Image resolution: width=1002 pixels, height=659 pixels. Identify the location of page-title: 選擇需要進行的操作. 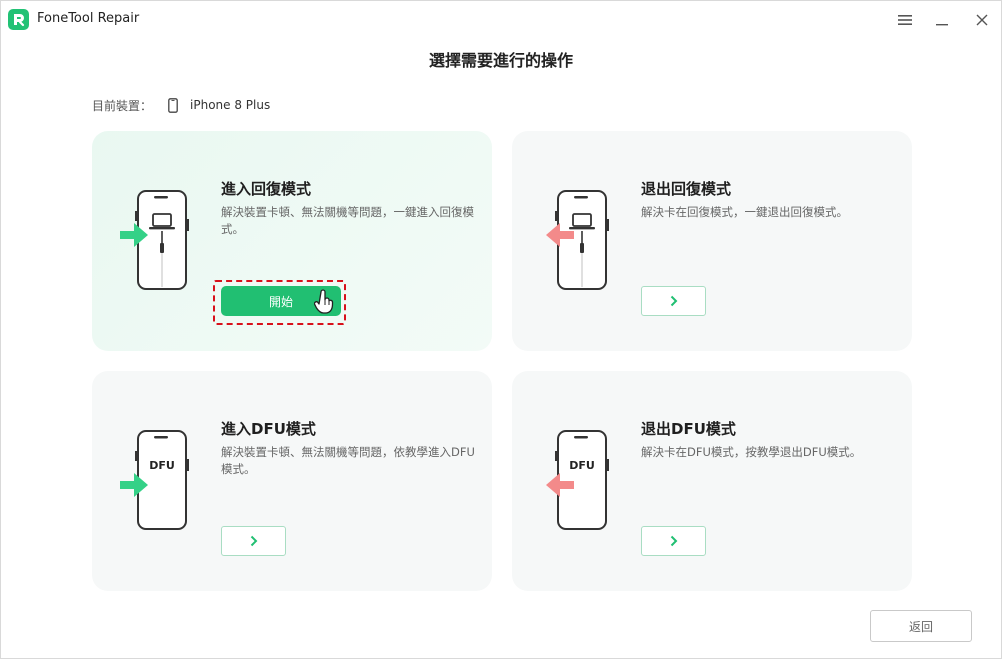
(500, 60).